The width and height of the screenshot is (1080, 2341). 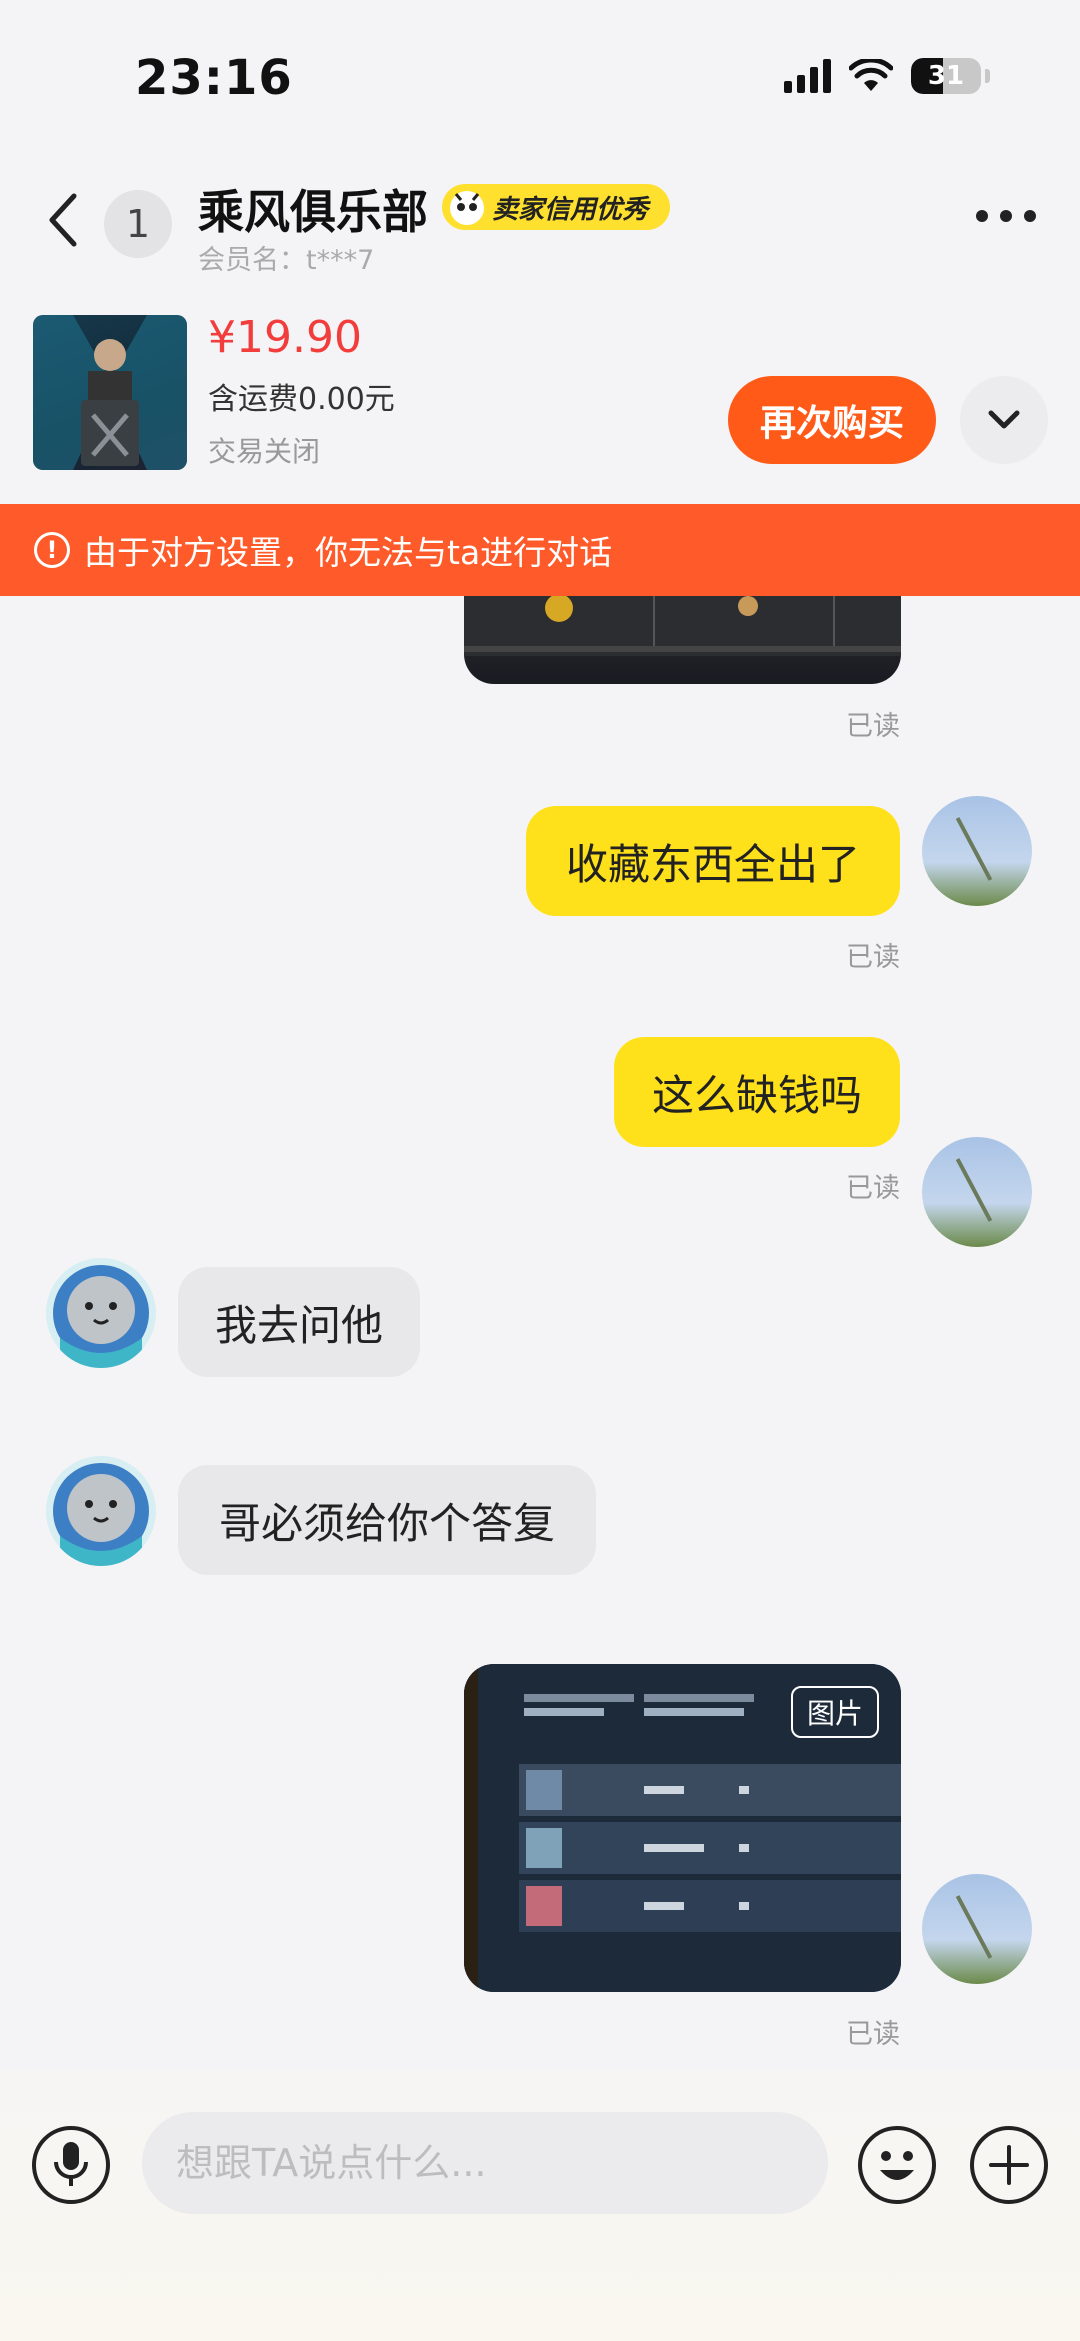 I want to click on status-icons: 31, so click(x=887, y=76).